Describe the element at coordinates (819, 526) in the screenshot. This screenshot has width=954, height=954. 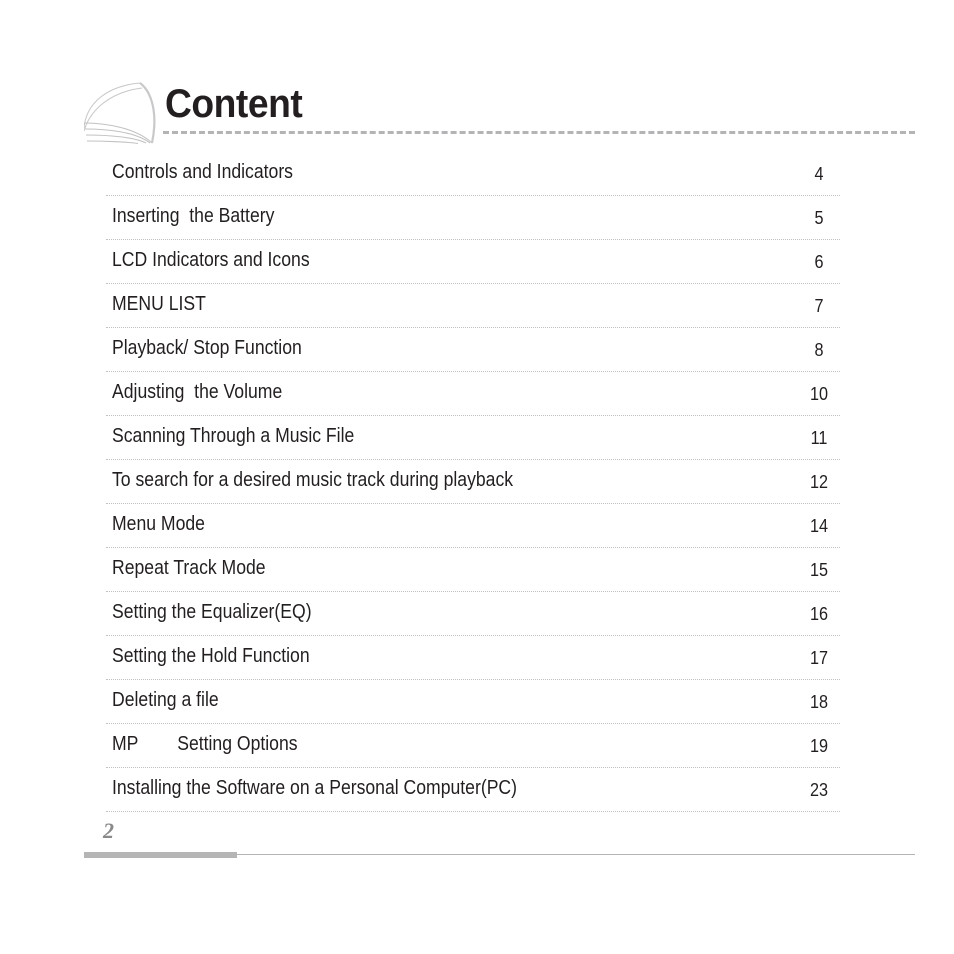
I see `toc-entry-page-number: 14` at that location.